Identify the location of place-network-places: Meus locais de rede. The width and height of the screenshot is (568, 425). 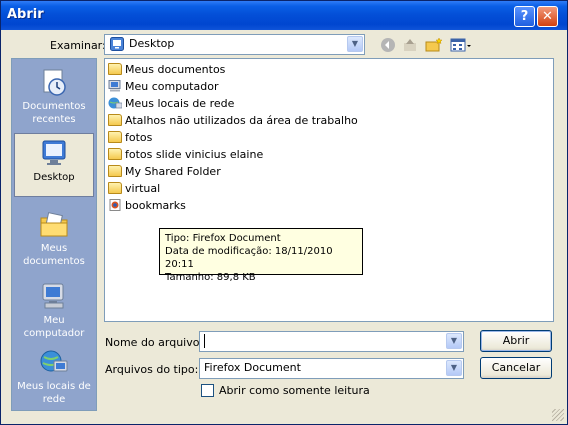
(54, 376).